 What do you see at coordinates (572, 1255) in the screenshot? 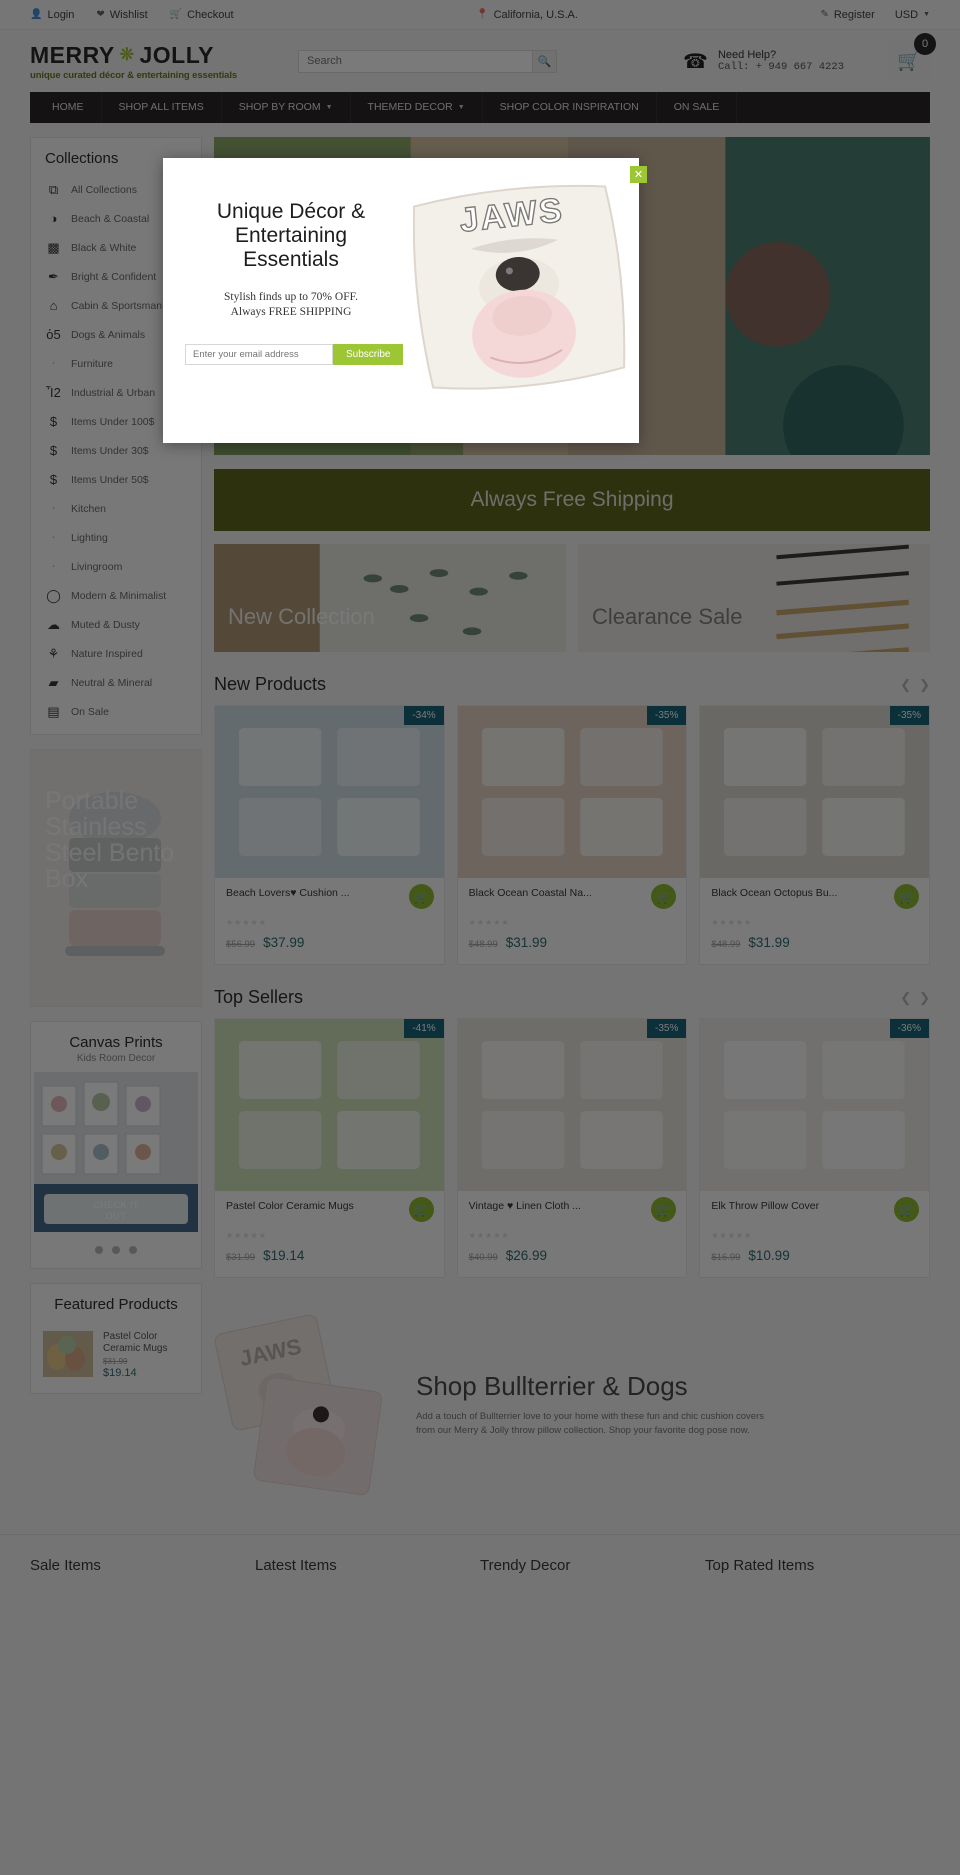
I see `price-row: $40.99 $26.99` at bounding box center [572, 1255].